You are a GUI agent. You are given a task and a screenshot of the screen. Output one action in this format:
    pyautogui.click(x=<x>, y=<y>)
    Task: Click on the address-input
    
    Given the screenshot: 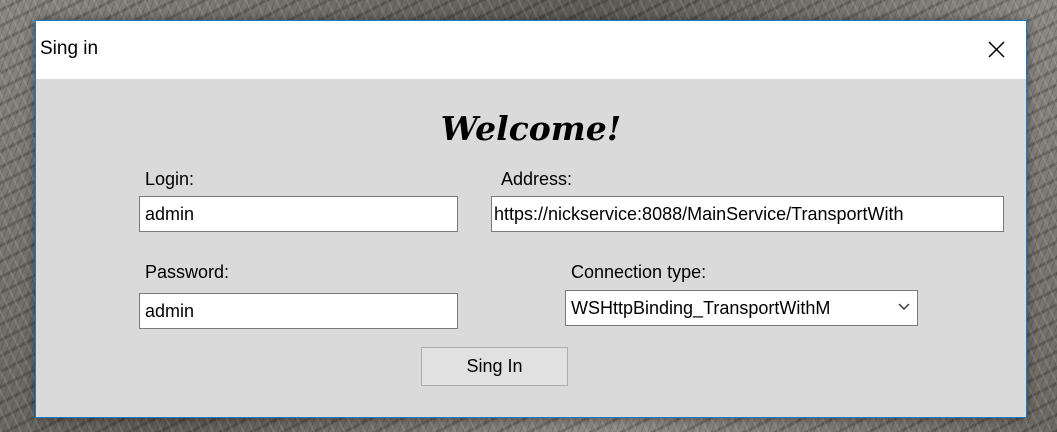 What is the action you would take?
    pyautogui.click(x=747, y=214)
    